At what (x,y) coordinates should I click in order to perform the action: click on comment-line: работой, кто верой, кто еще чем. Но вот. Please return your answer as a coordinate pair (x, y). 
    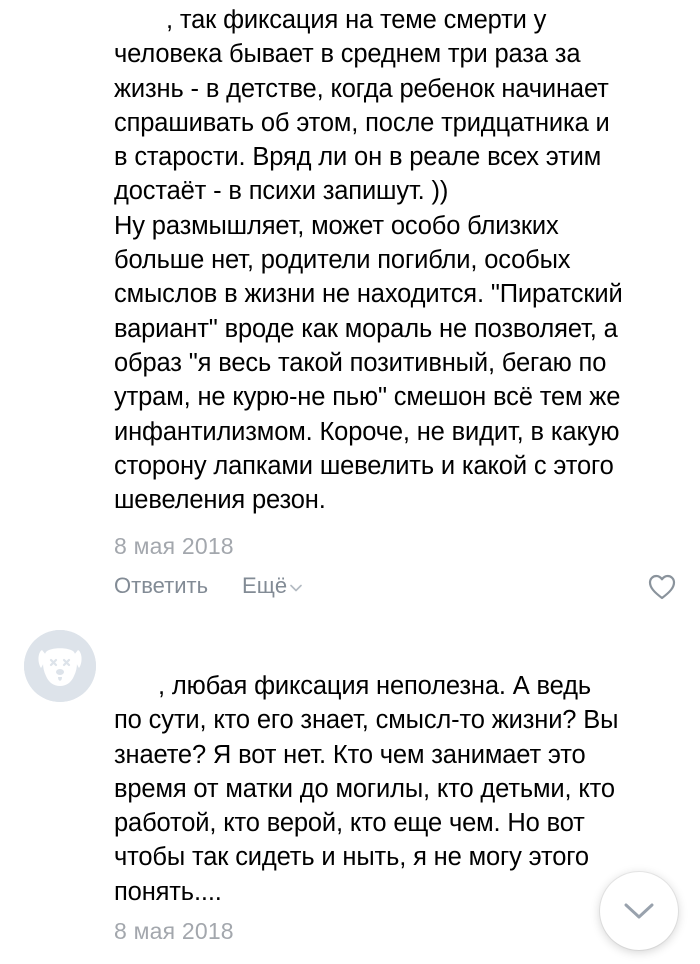
    Looking at the image, I should click on (349, 823).